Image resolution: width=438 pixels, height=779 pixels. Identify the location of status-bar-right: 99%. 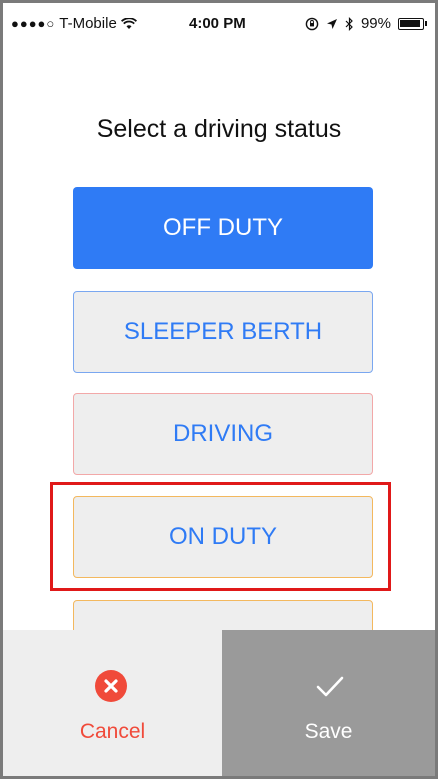
(366, 23).